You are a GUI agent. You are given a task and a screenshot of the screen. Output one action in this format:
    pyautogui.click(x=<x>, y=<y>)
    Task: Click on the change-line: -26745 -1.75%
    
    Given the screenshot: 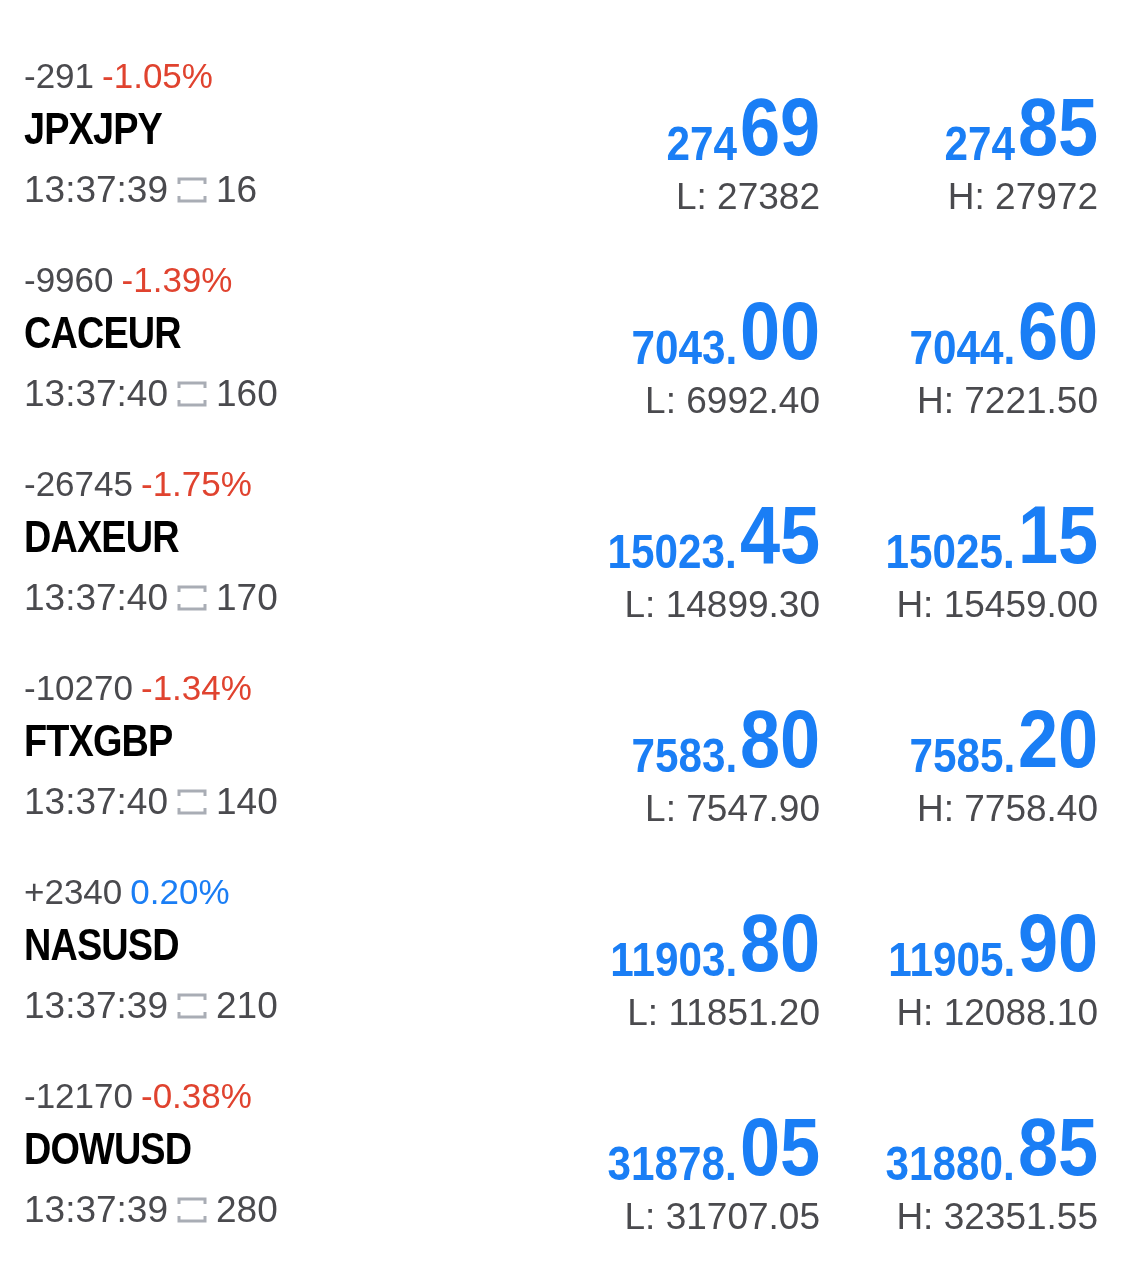 What is the action you would take?
    pyautogui.click(x=138, y=484)
    